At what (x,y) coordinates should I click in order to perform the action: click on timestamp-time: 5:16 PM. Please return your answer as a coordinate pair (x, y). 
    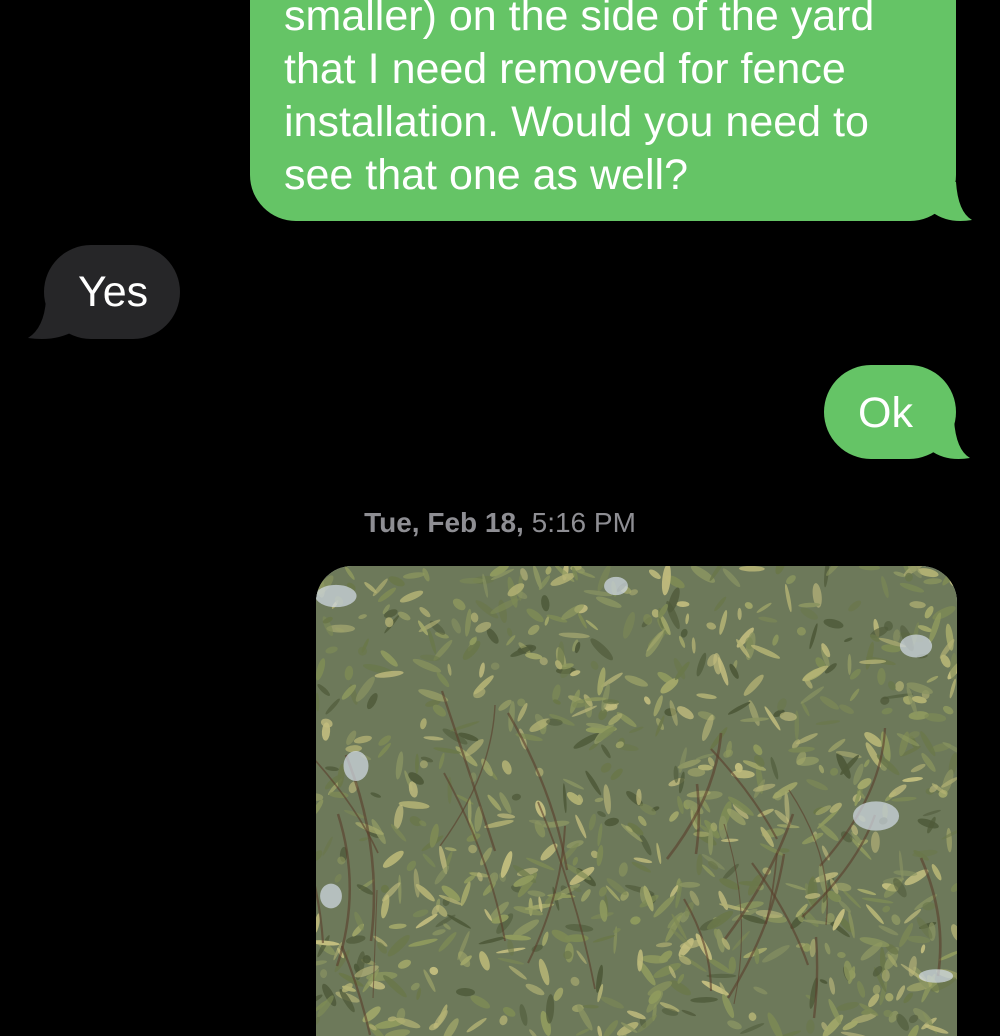
    Looking at the image, I should click on (583, 522).